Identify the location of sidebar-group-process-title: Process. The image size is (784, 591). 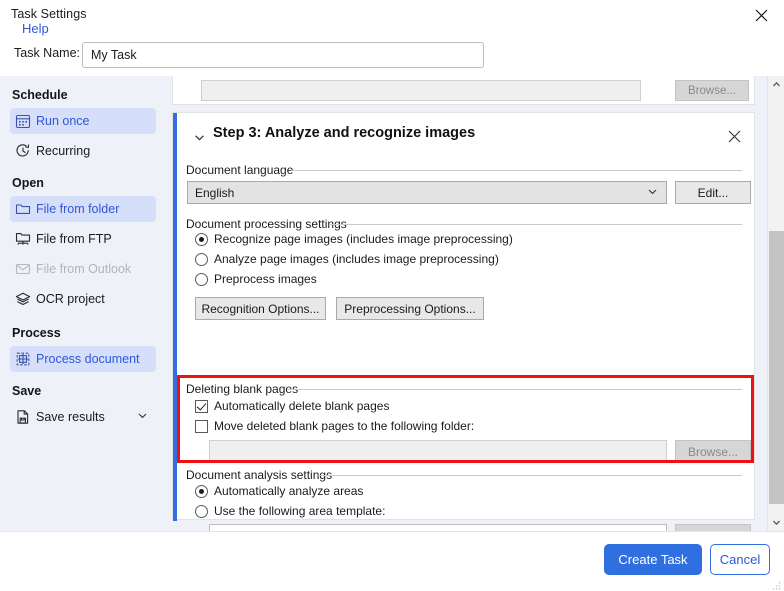
(36, 333).